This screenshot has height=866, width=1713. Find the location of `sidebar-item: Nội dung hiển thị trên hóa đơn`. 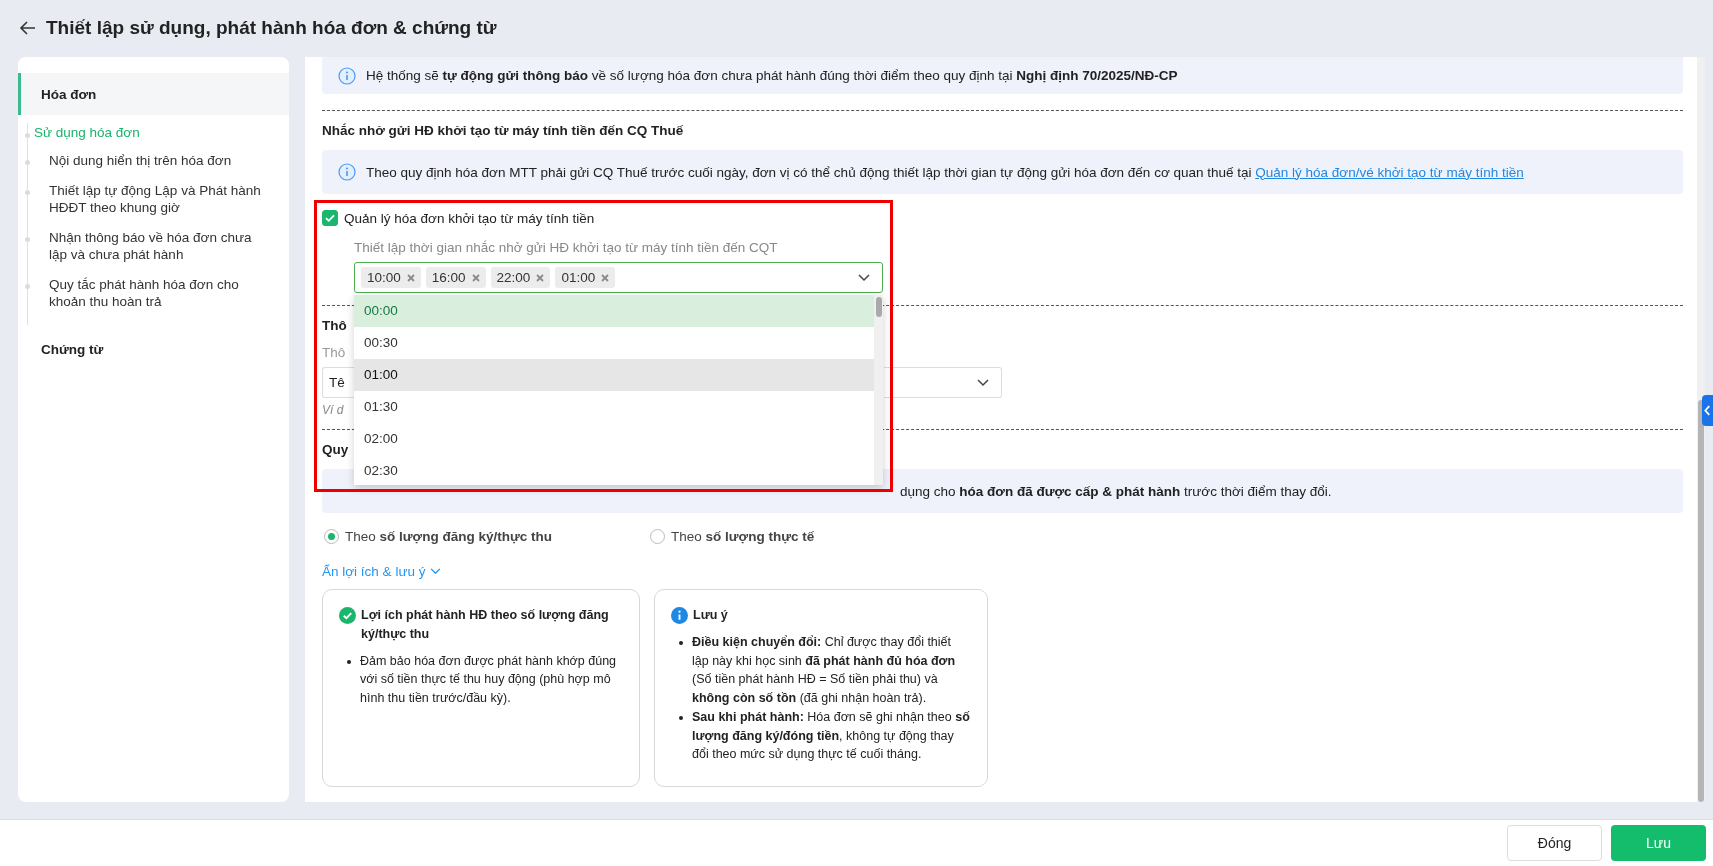

sidebar-item: Nội dung hiển thị trên hóa đơn is located at coordinates (141, 165).